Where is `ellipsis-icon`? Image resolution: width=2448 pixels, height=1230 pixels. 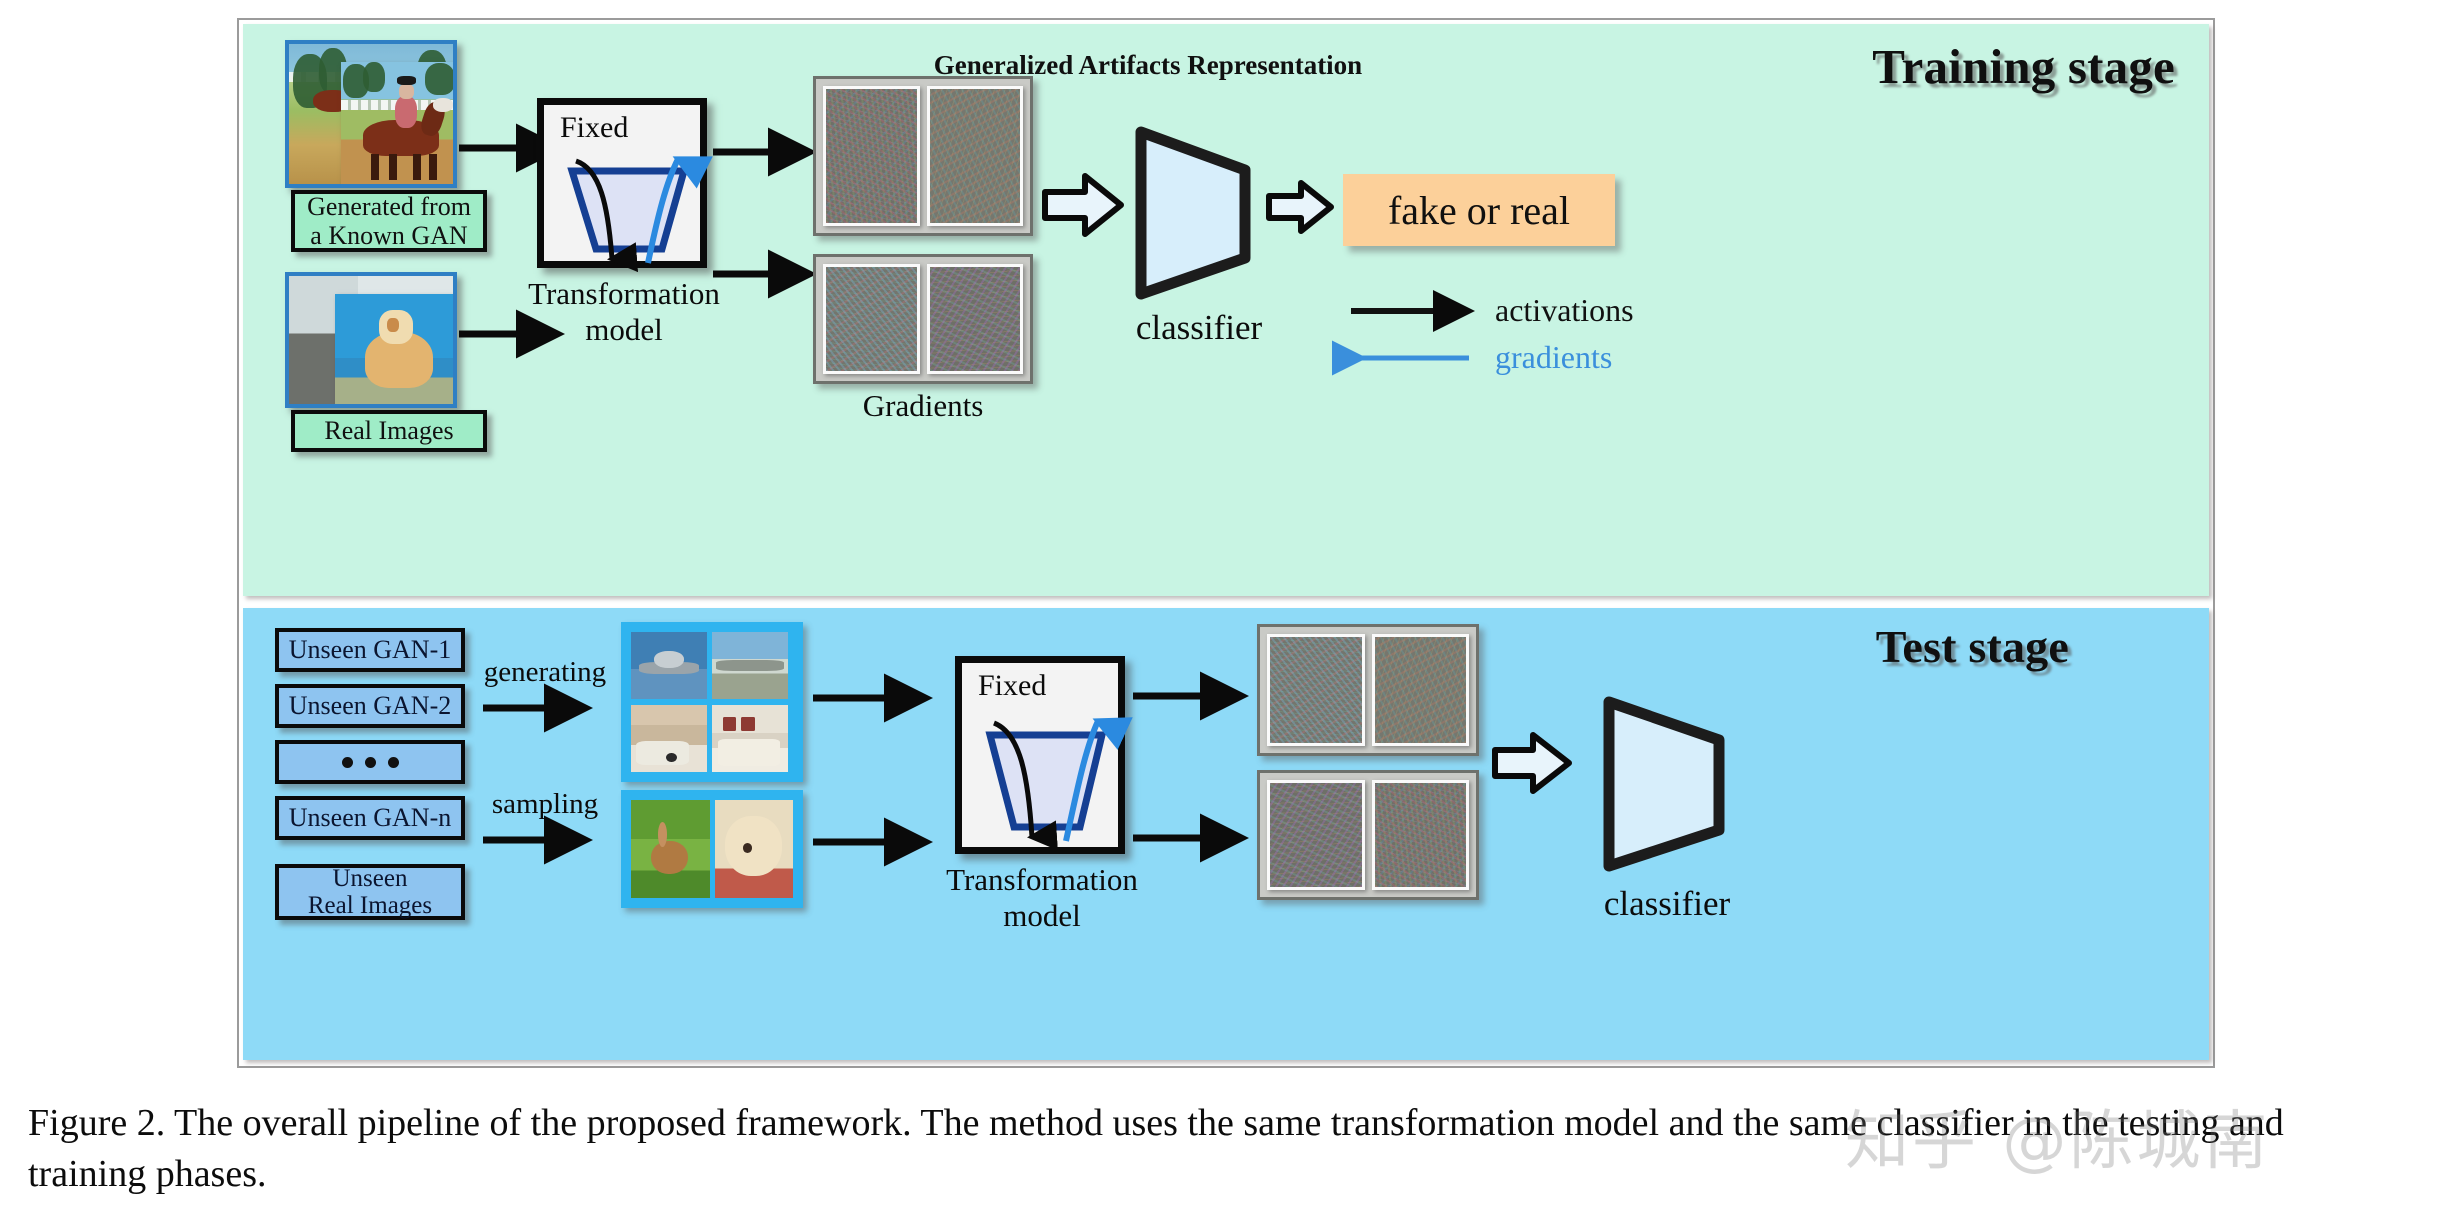 ellipsis-icon is located at coordinates (370, 762).